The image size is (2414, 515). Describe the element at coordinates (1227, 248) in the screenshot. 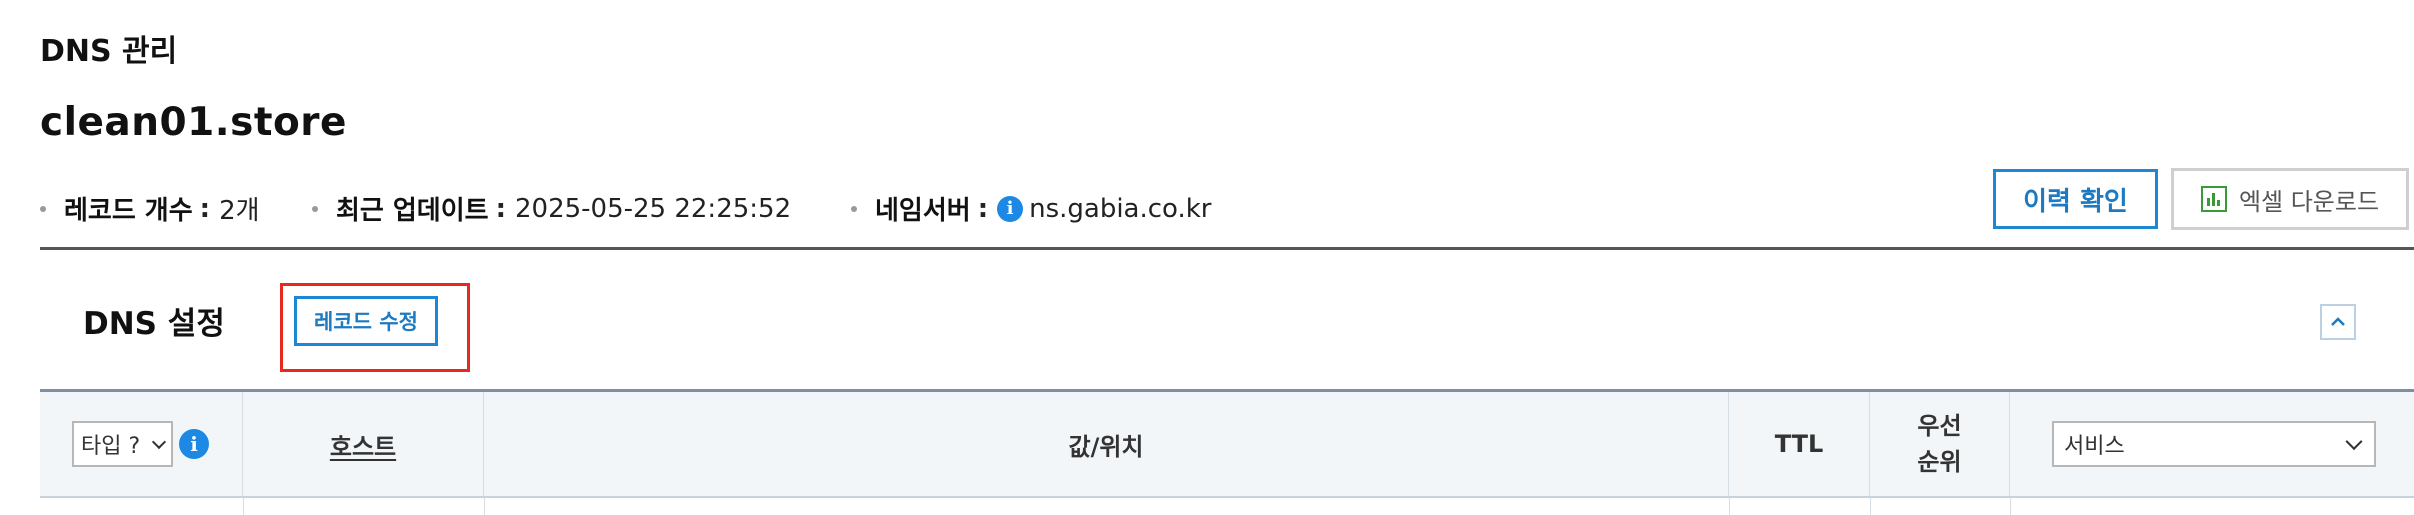

I see `divider` at that location.